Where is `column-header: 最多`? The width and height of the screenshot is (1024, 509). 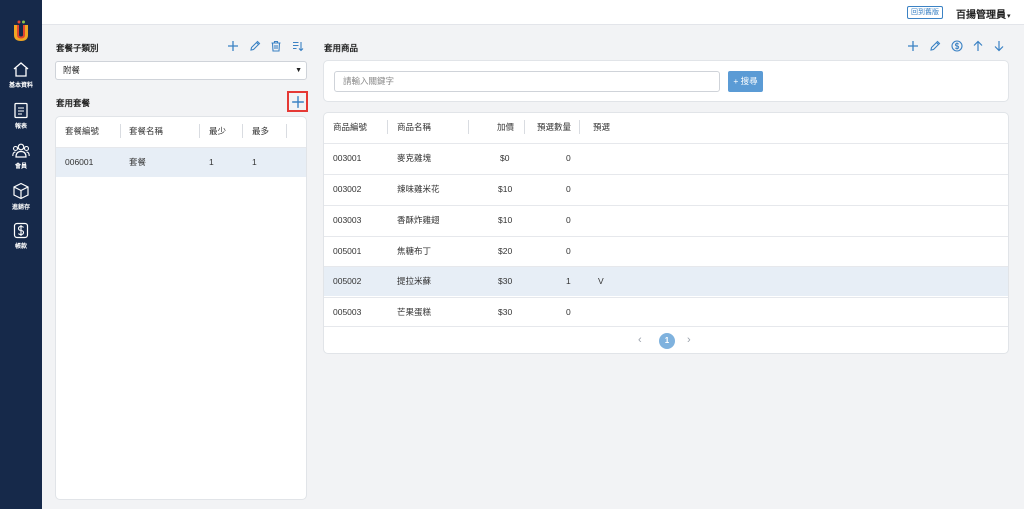
column-header: 最多 is located at coordinates (260, 131).